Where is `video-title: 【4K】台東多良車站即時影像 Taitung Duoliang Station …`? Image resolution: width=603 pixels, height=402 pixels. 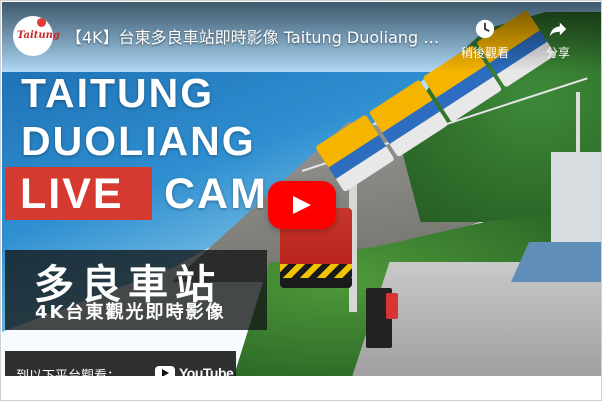 video-title: 【4K】台東多良車站即時影像 Taitung Duoliang Station … is located at coordinates (256, 36).